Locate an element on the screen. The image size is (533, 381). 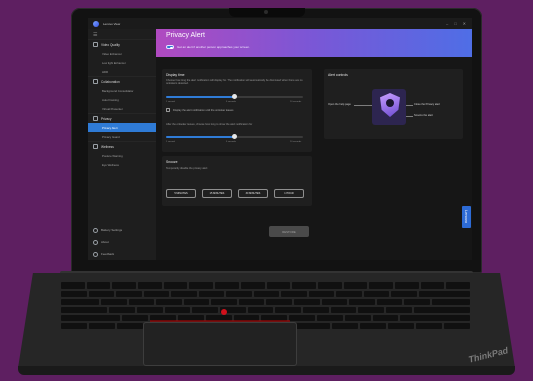
hamburger-menu-icon: ☰ is located at coordinates (122, 34).